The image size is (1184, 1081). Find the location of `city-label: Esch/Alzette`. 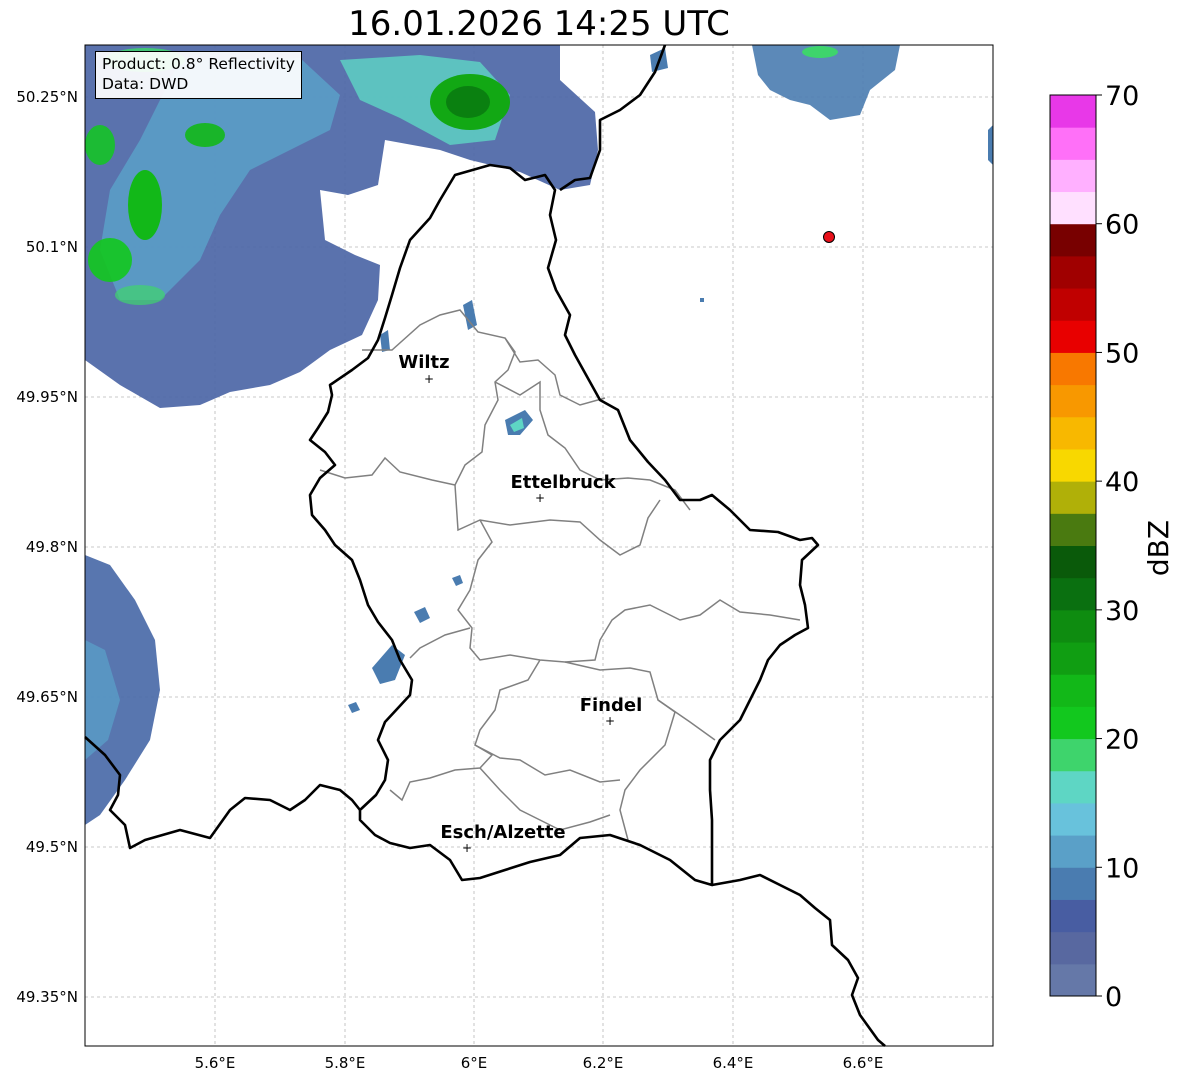

city-label: Esch/Alzette is located at coordinates (502, 832).